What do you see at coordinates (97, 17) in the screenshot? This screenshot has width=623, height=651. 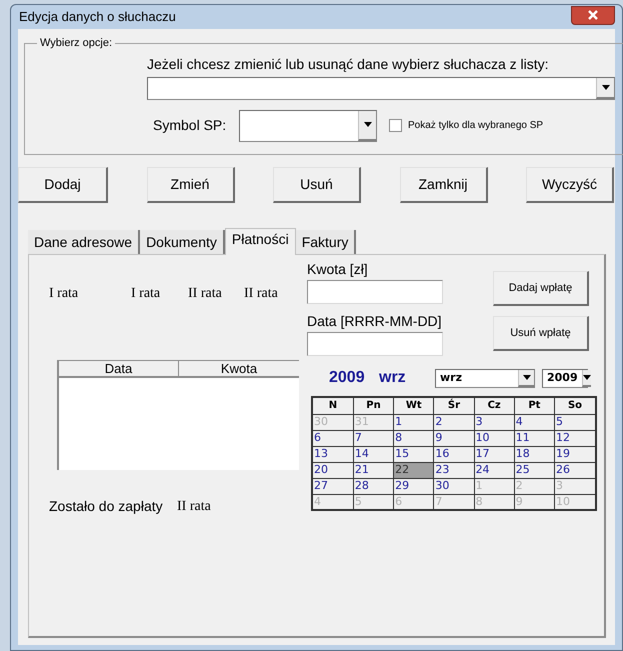 I see `window-title: Edycja danych o słuchaczu` at bounding box center [97, 17].